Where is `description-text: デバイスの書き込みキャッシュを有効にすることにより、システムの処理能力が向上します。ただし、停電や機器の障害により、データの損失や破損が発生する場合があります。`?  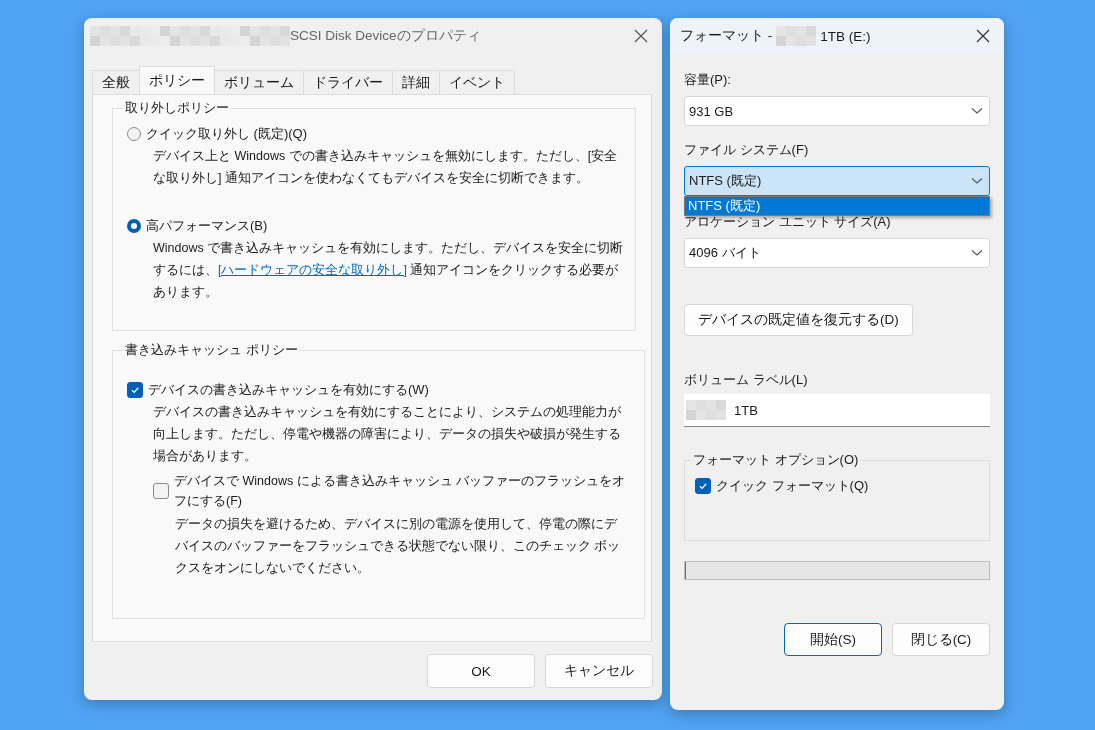 description-text: デバイスの書き込みキャッシュを有効にすることにより、システムの処理能力が向上します。ただし、停電や機器の障害により、データの損失や破損が発生する場合があります。 is located at coordinates (387, 434).